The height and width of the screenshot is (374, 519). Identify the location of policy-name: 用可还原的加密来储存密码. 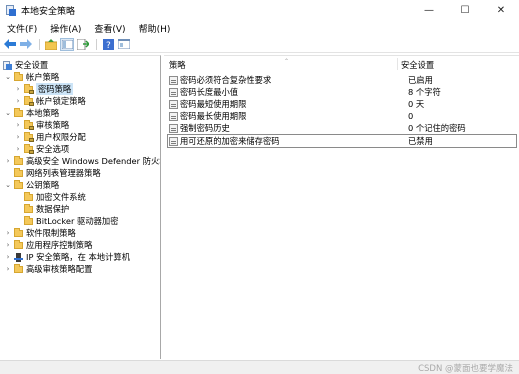
(230, 141).